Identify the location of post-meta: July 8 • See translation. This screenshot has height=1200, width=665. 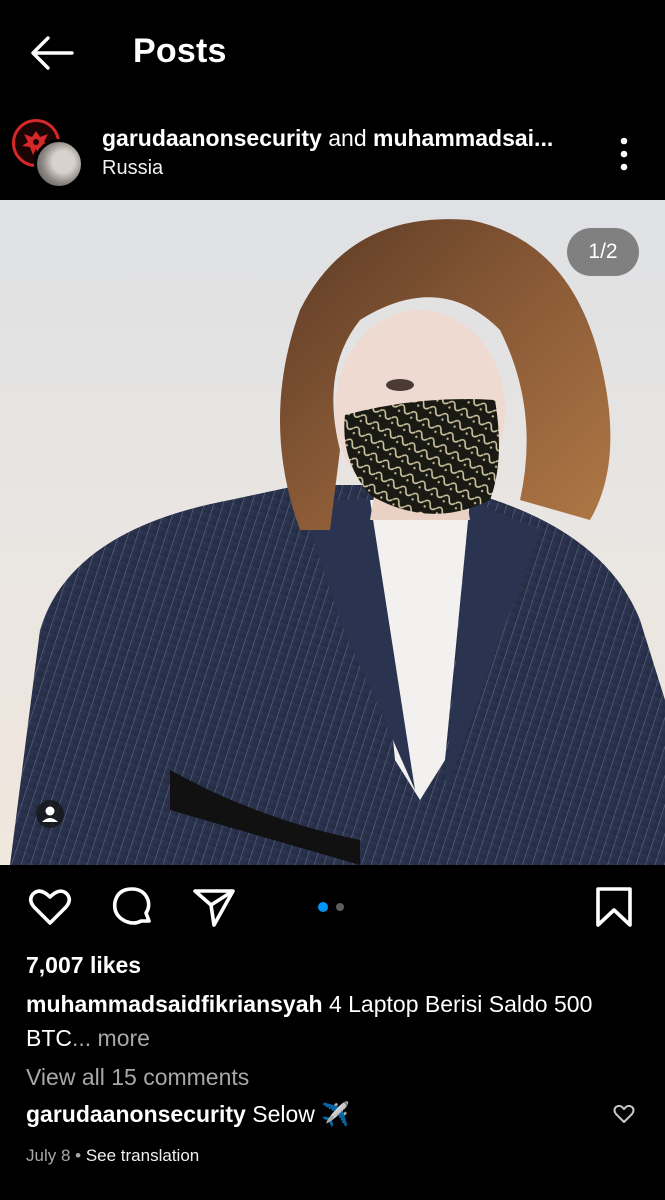
(112, 1156).